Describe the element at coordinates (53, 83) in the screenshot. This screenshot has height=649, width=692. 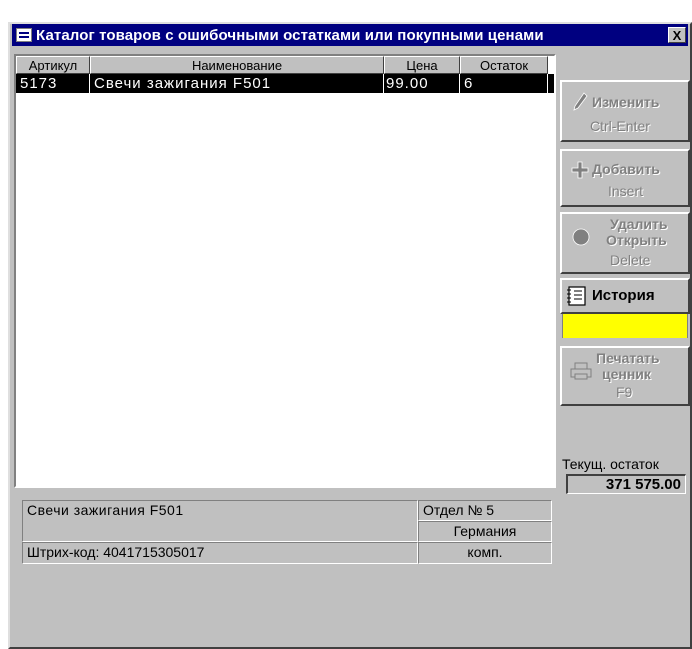
I see `cell-article: 5173` at that location.